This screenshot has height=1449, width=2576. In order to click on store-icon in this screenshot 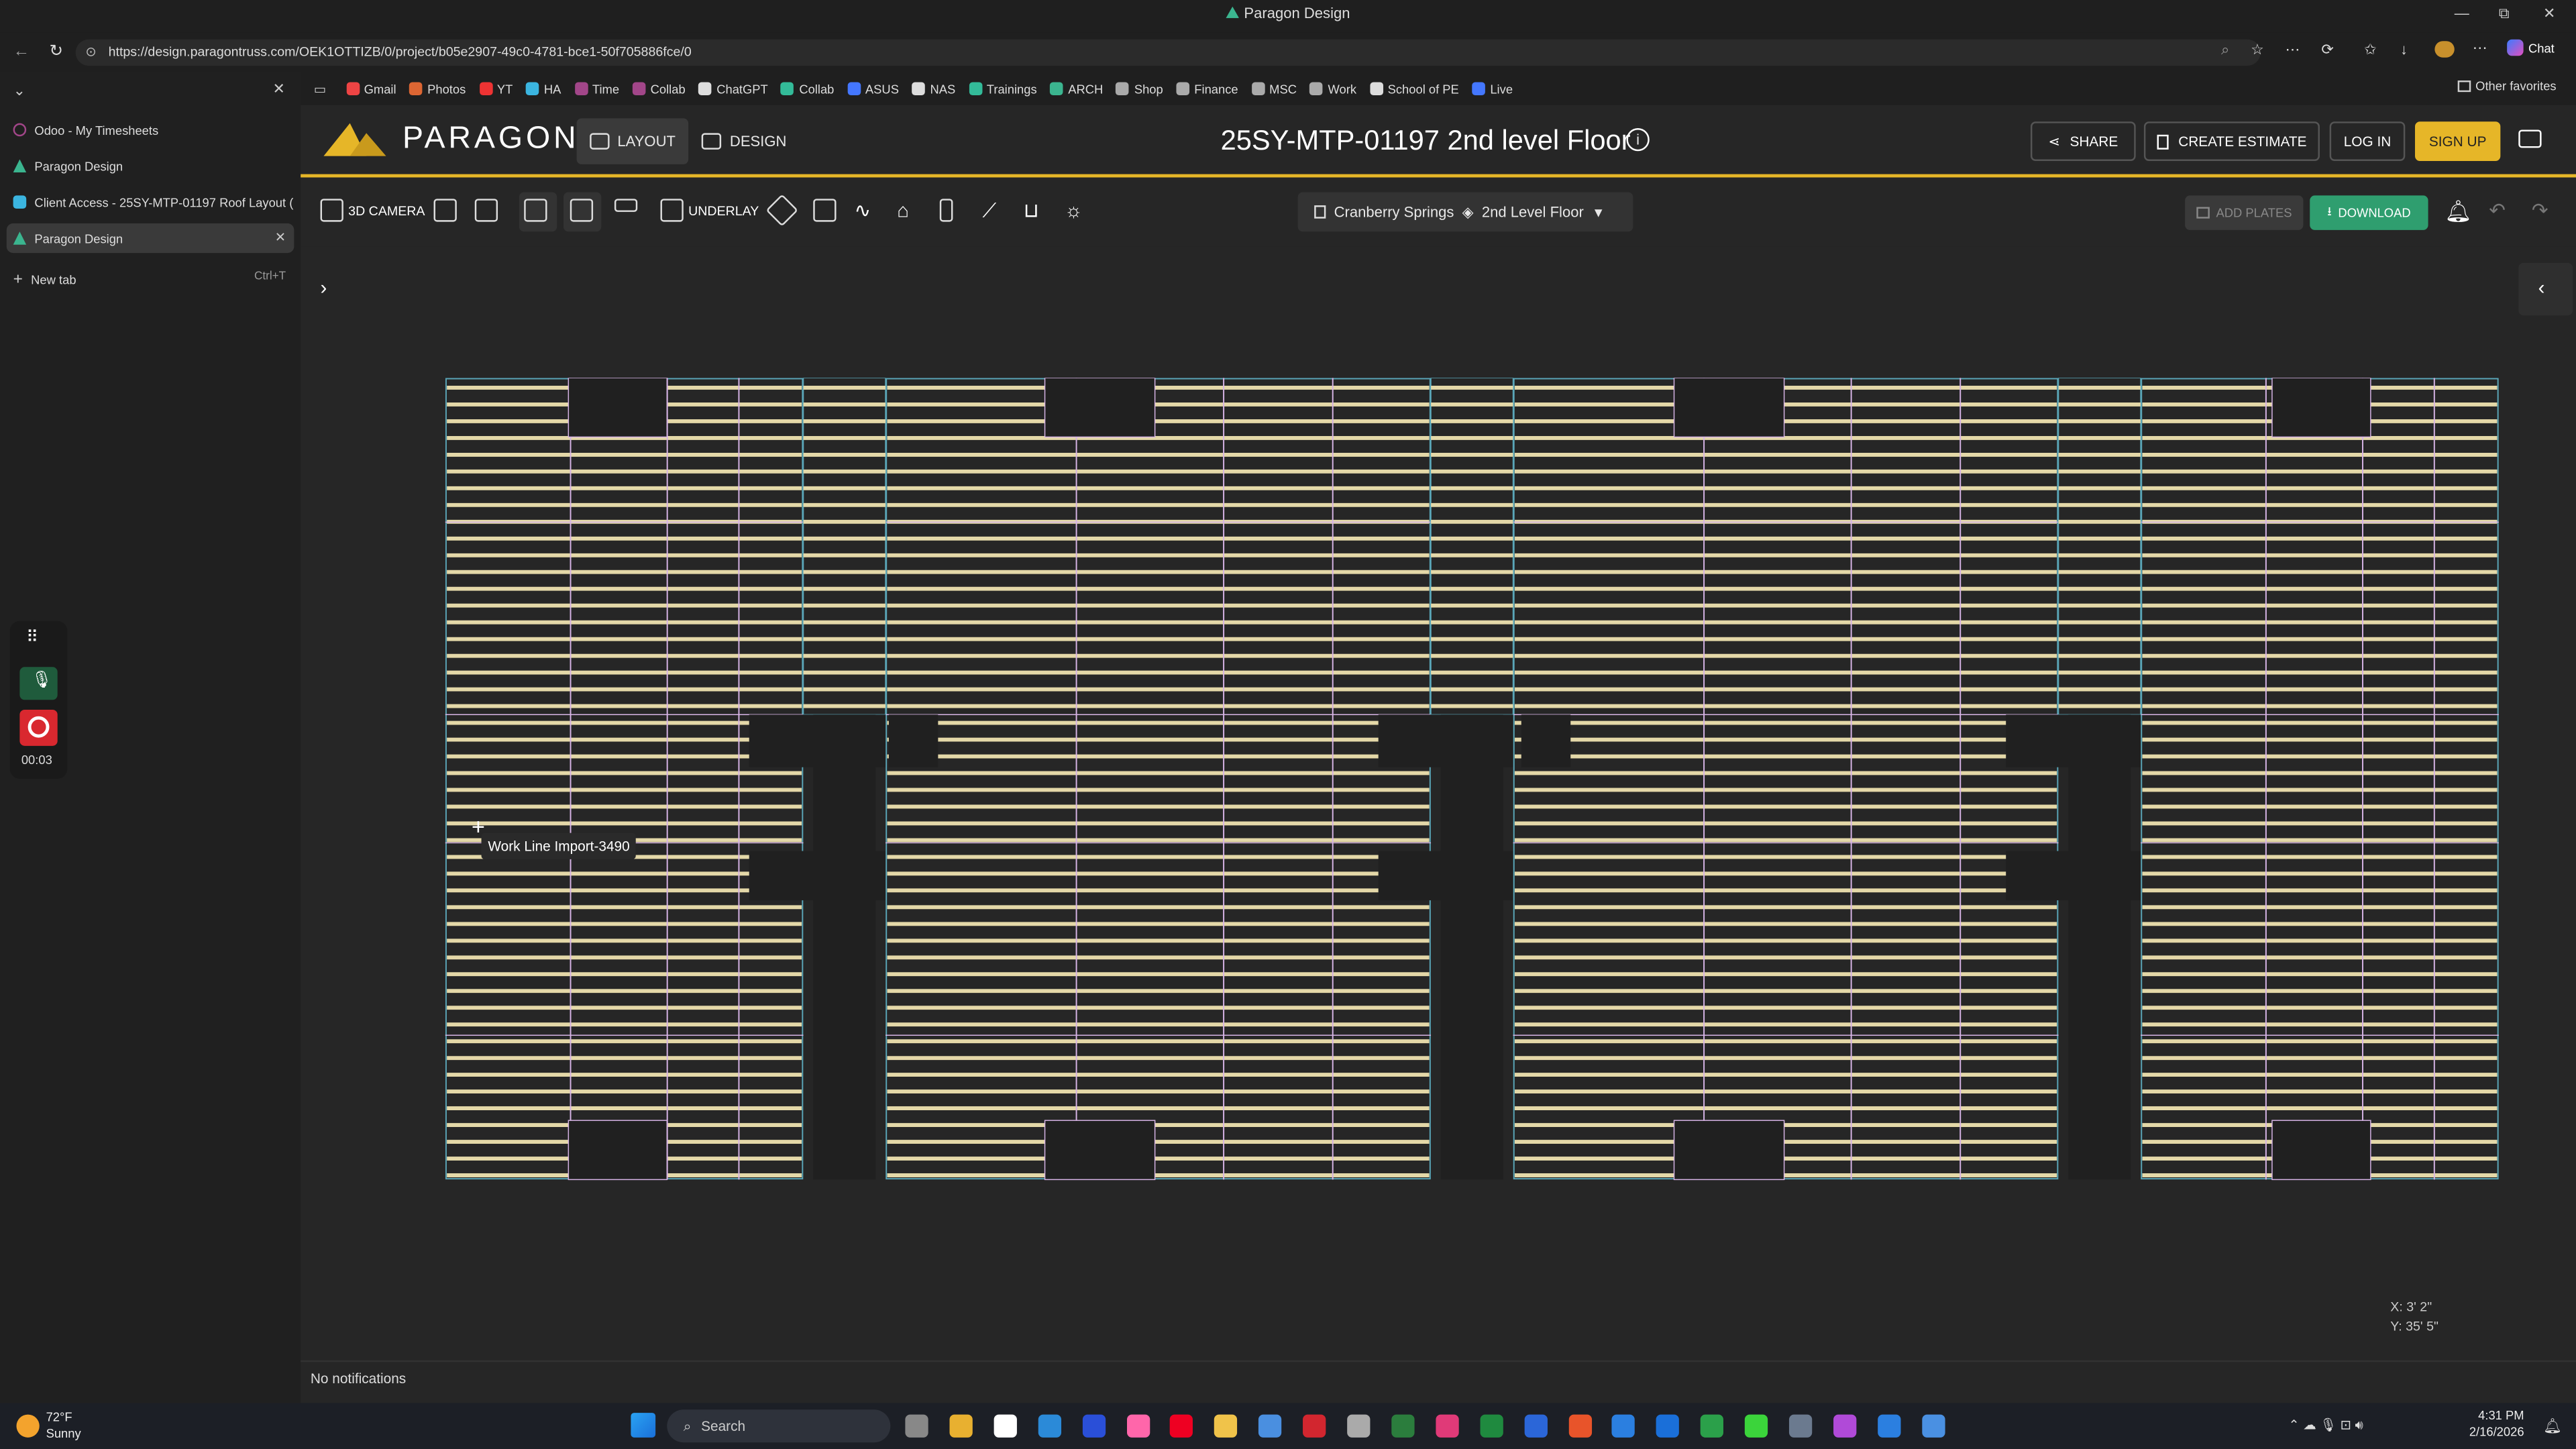, I will do `click(1270, 1426)`.